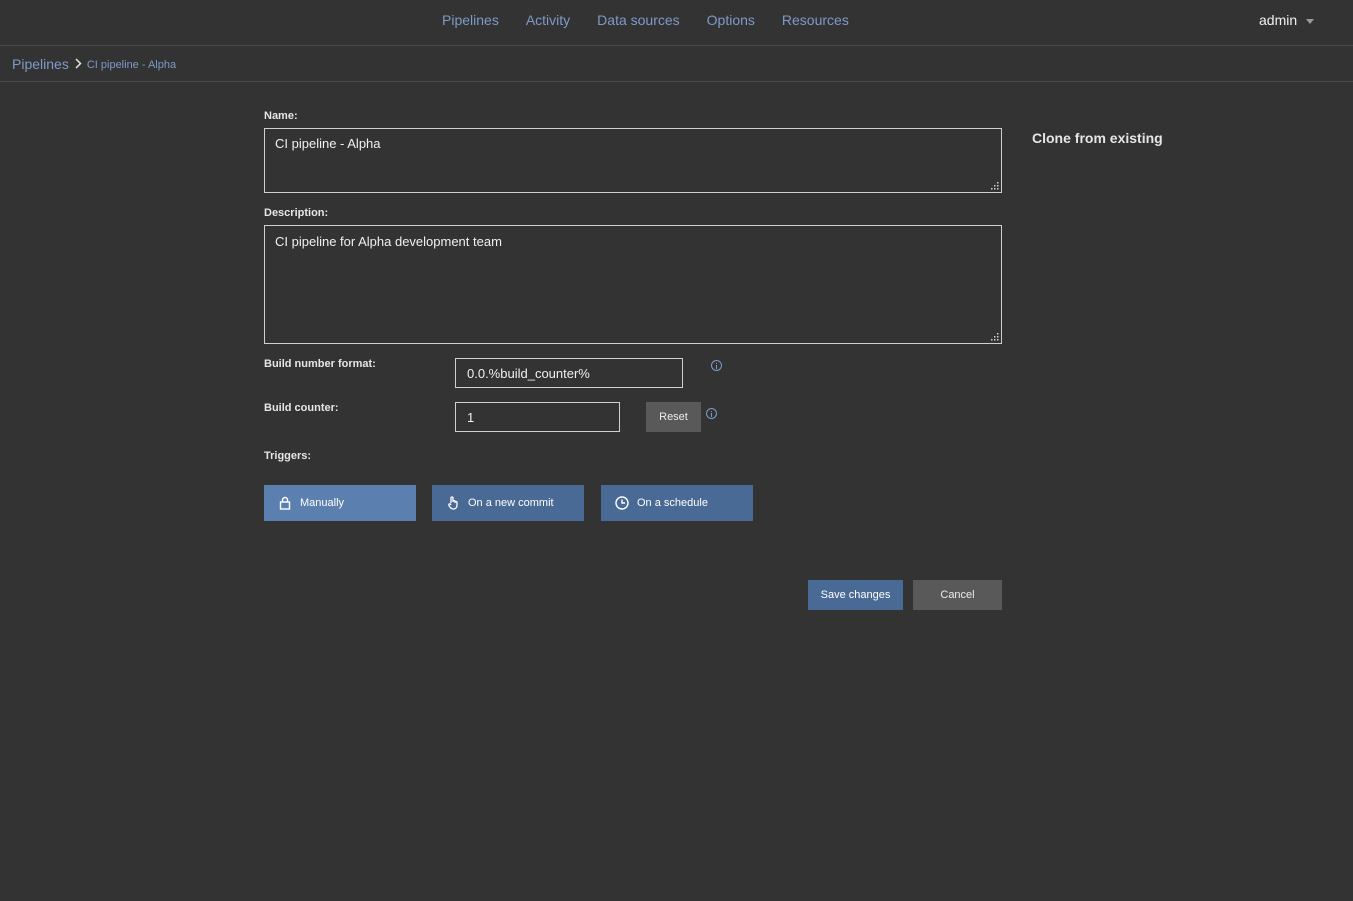 The width and height of the screenshot is (1353, 901). What do you see at coordinates (288, 456) in the screenshot?
I see `triggers-label: Triggers:` at bounding box center [288, 456].